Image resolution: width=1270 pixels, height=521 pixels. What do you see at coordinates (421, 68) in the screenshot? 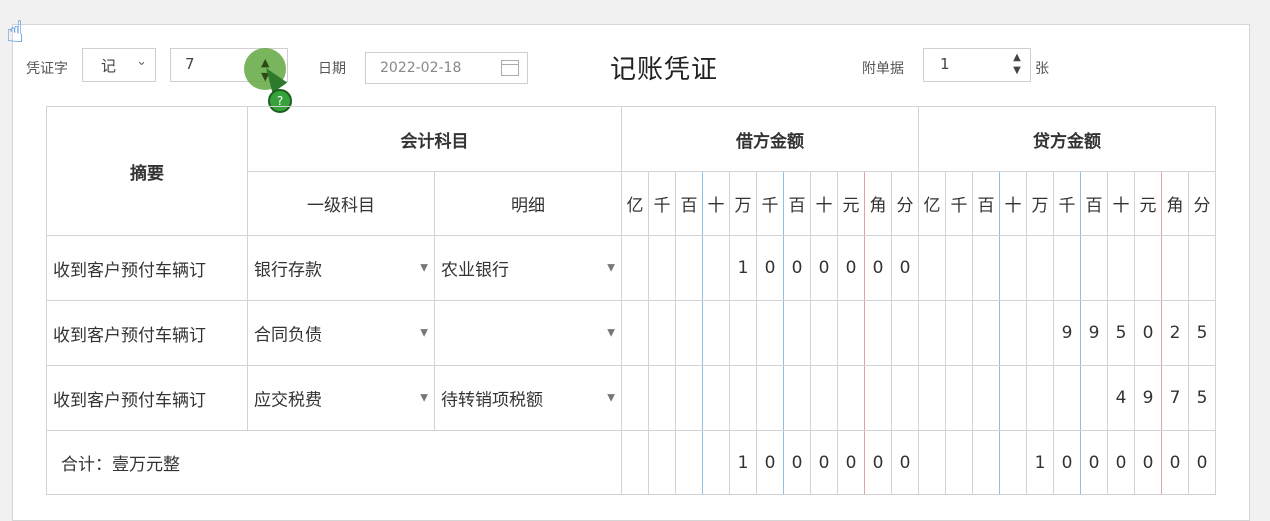
I see `date-value: 2022-02-18` at bounding box center [421, 68].